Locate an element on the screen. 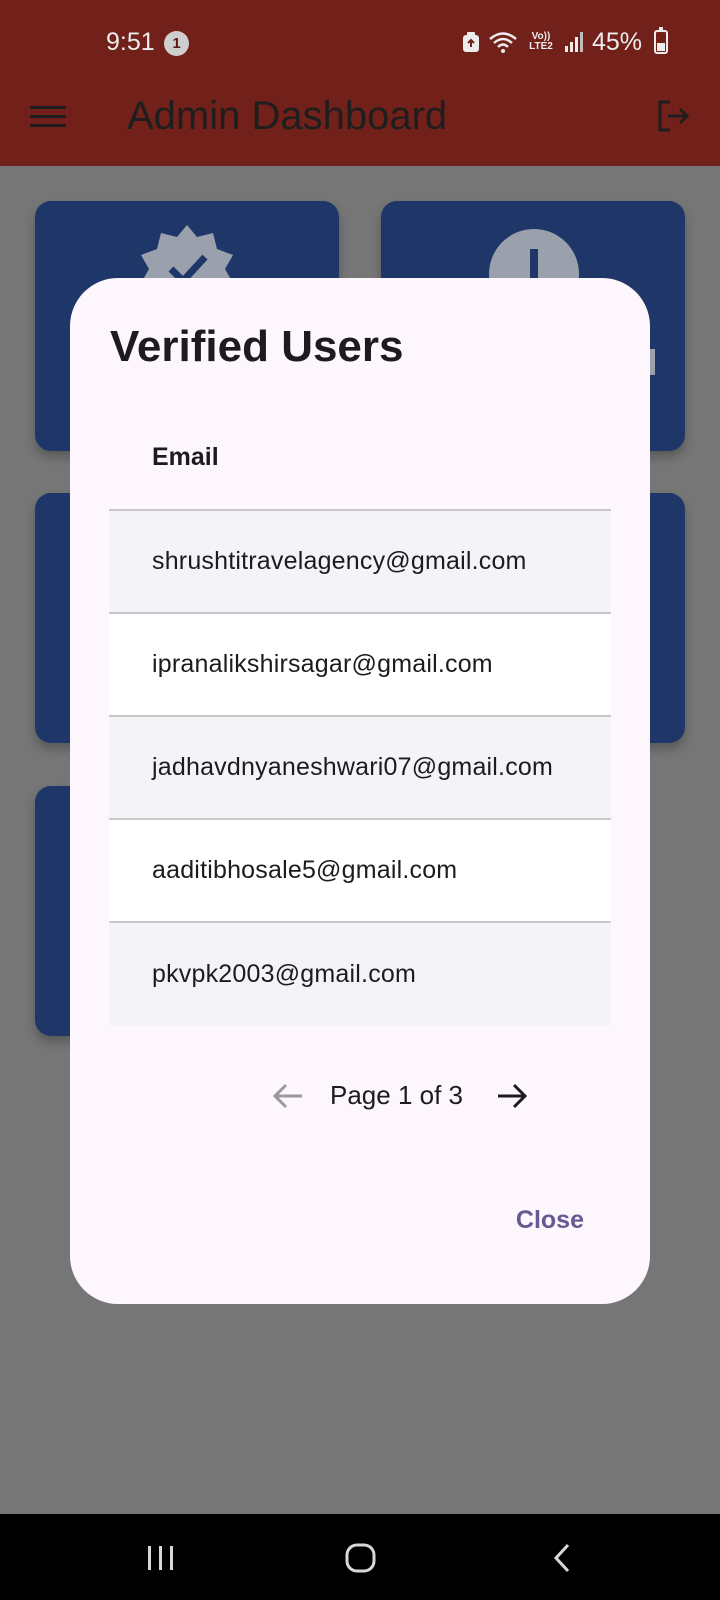  app-title: Admin Dashboard is located at coordinates (287, 116).